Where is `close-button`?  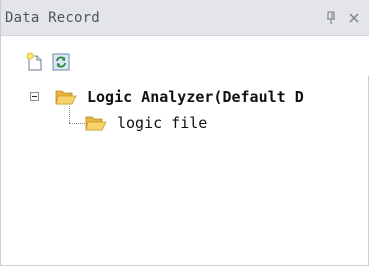
close-button is located at coordinates (354, 18).